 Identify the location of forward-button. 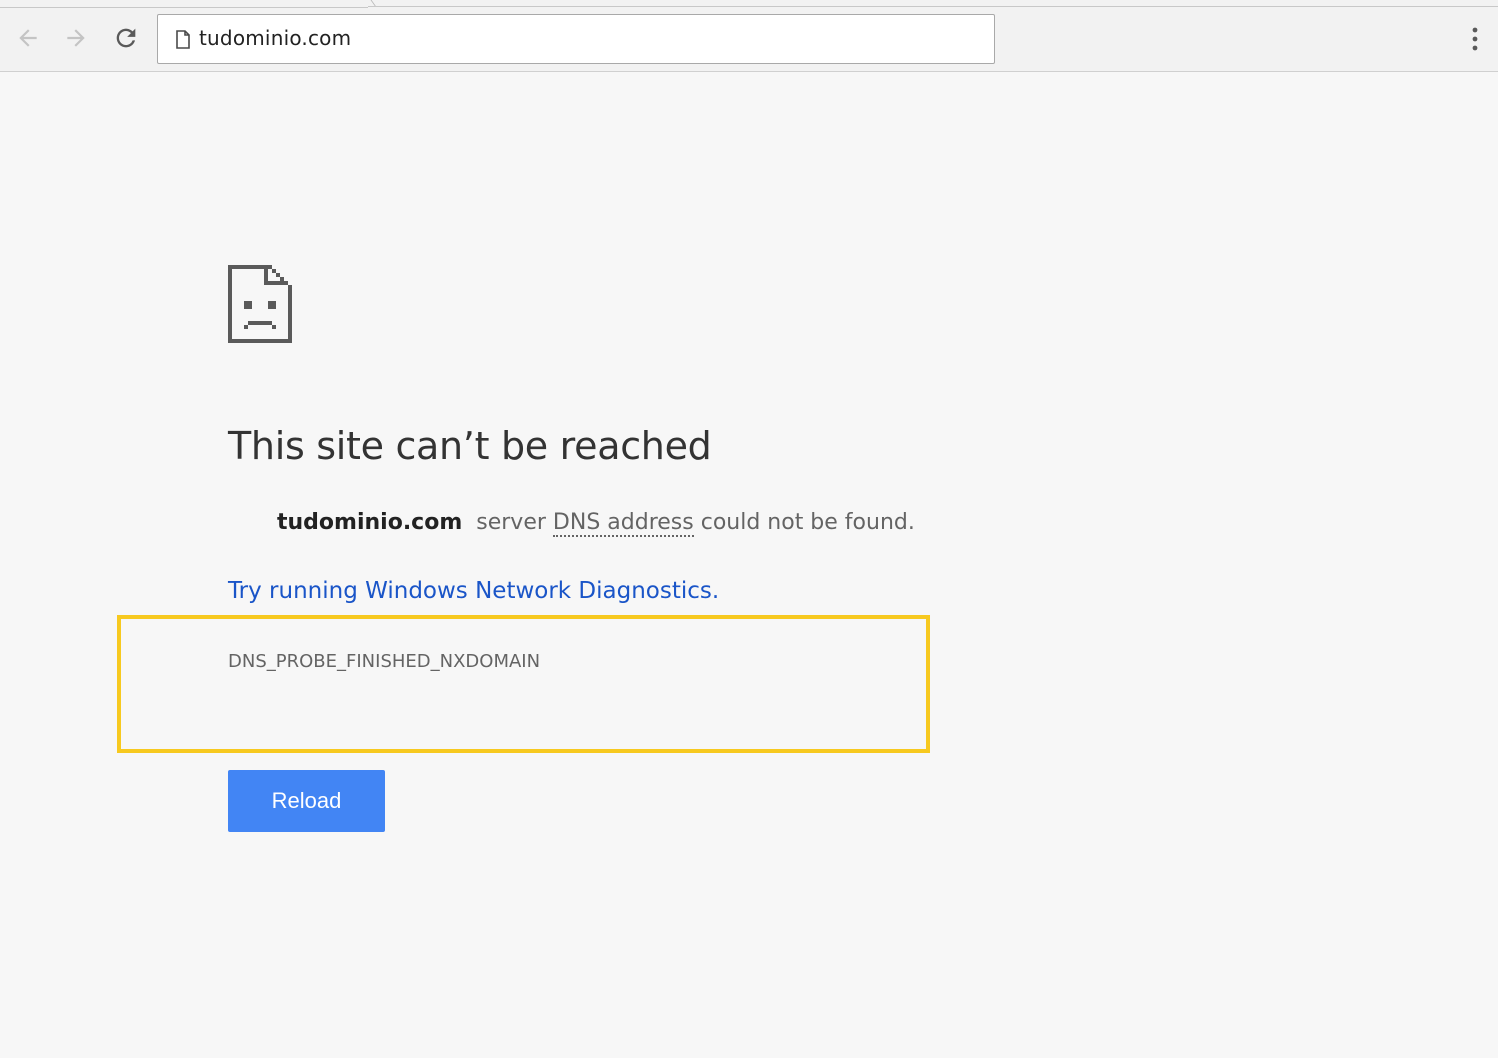
(76, 38).